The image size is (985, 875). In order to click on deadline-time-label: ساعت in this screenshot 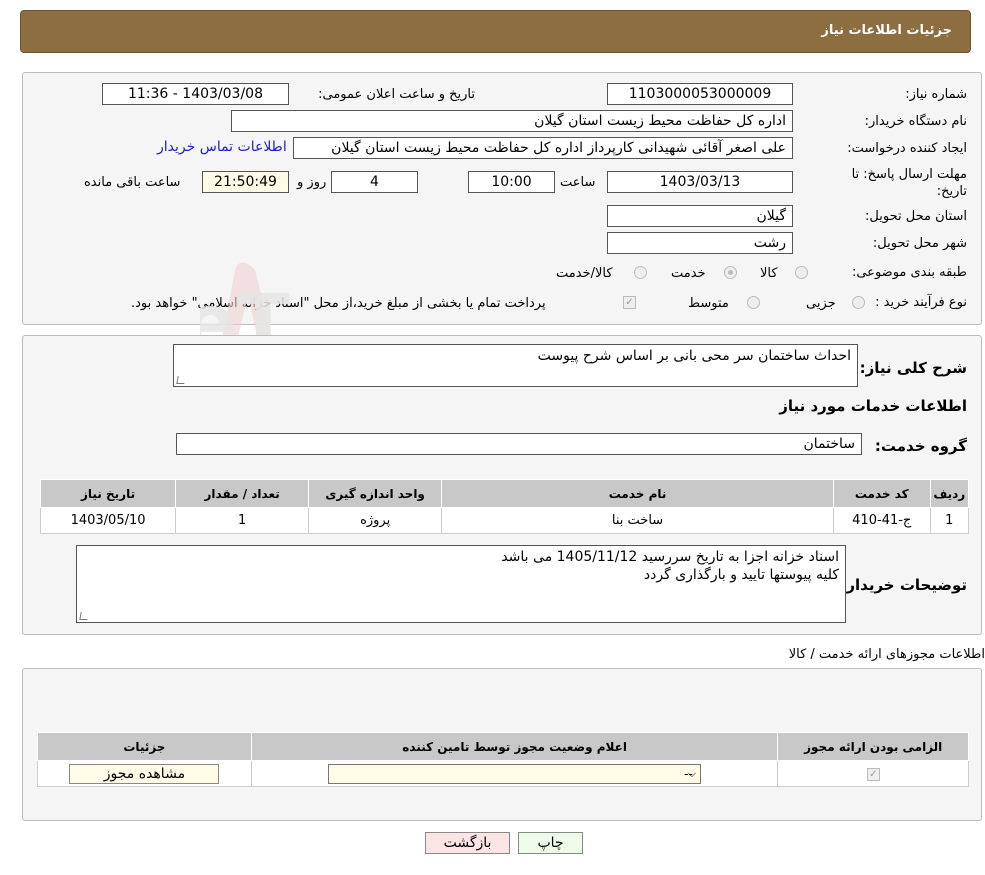, I will do `click(578, 182)`.